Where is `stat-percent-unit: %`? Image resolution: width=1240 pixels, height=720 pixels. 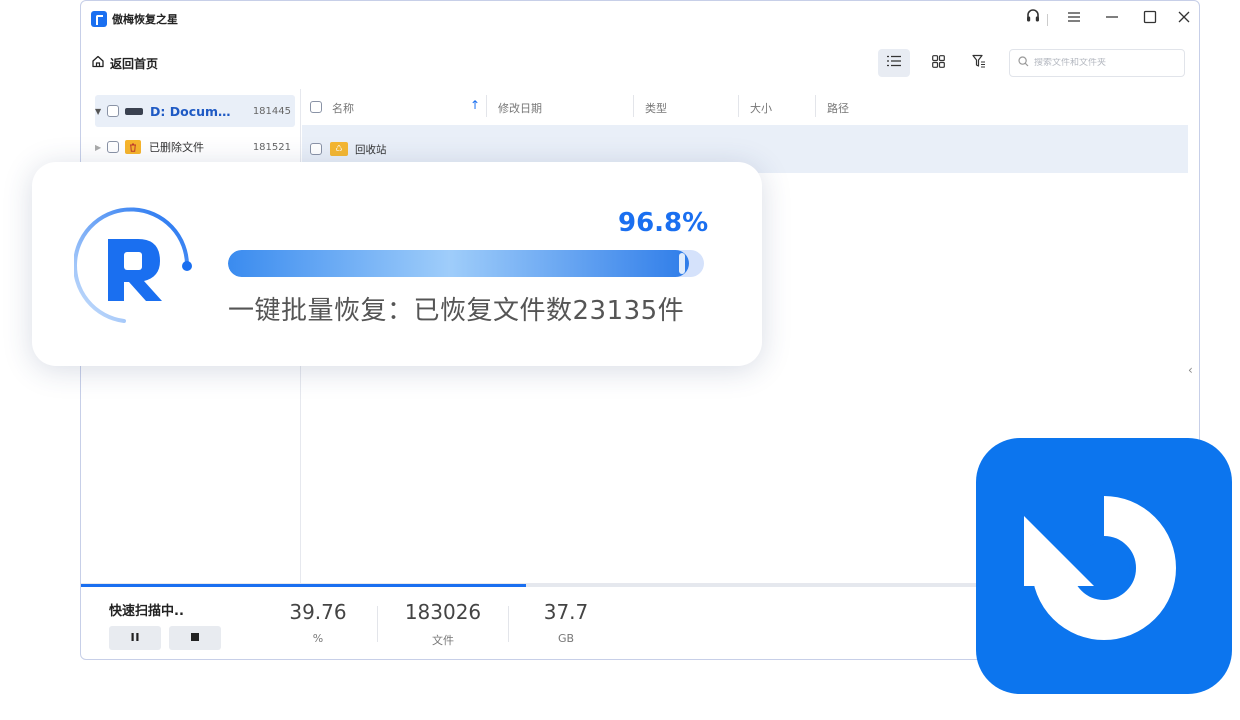 stat-percent-unit: % is located at coordinates (318, 638).